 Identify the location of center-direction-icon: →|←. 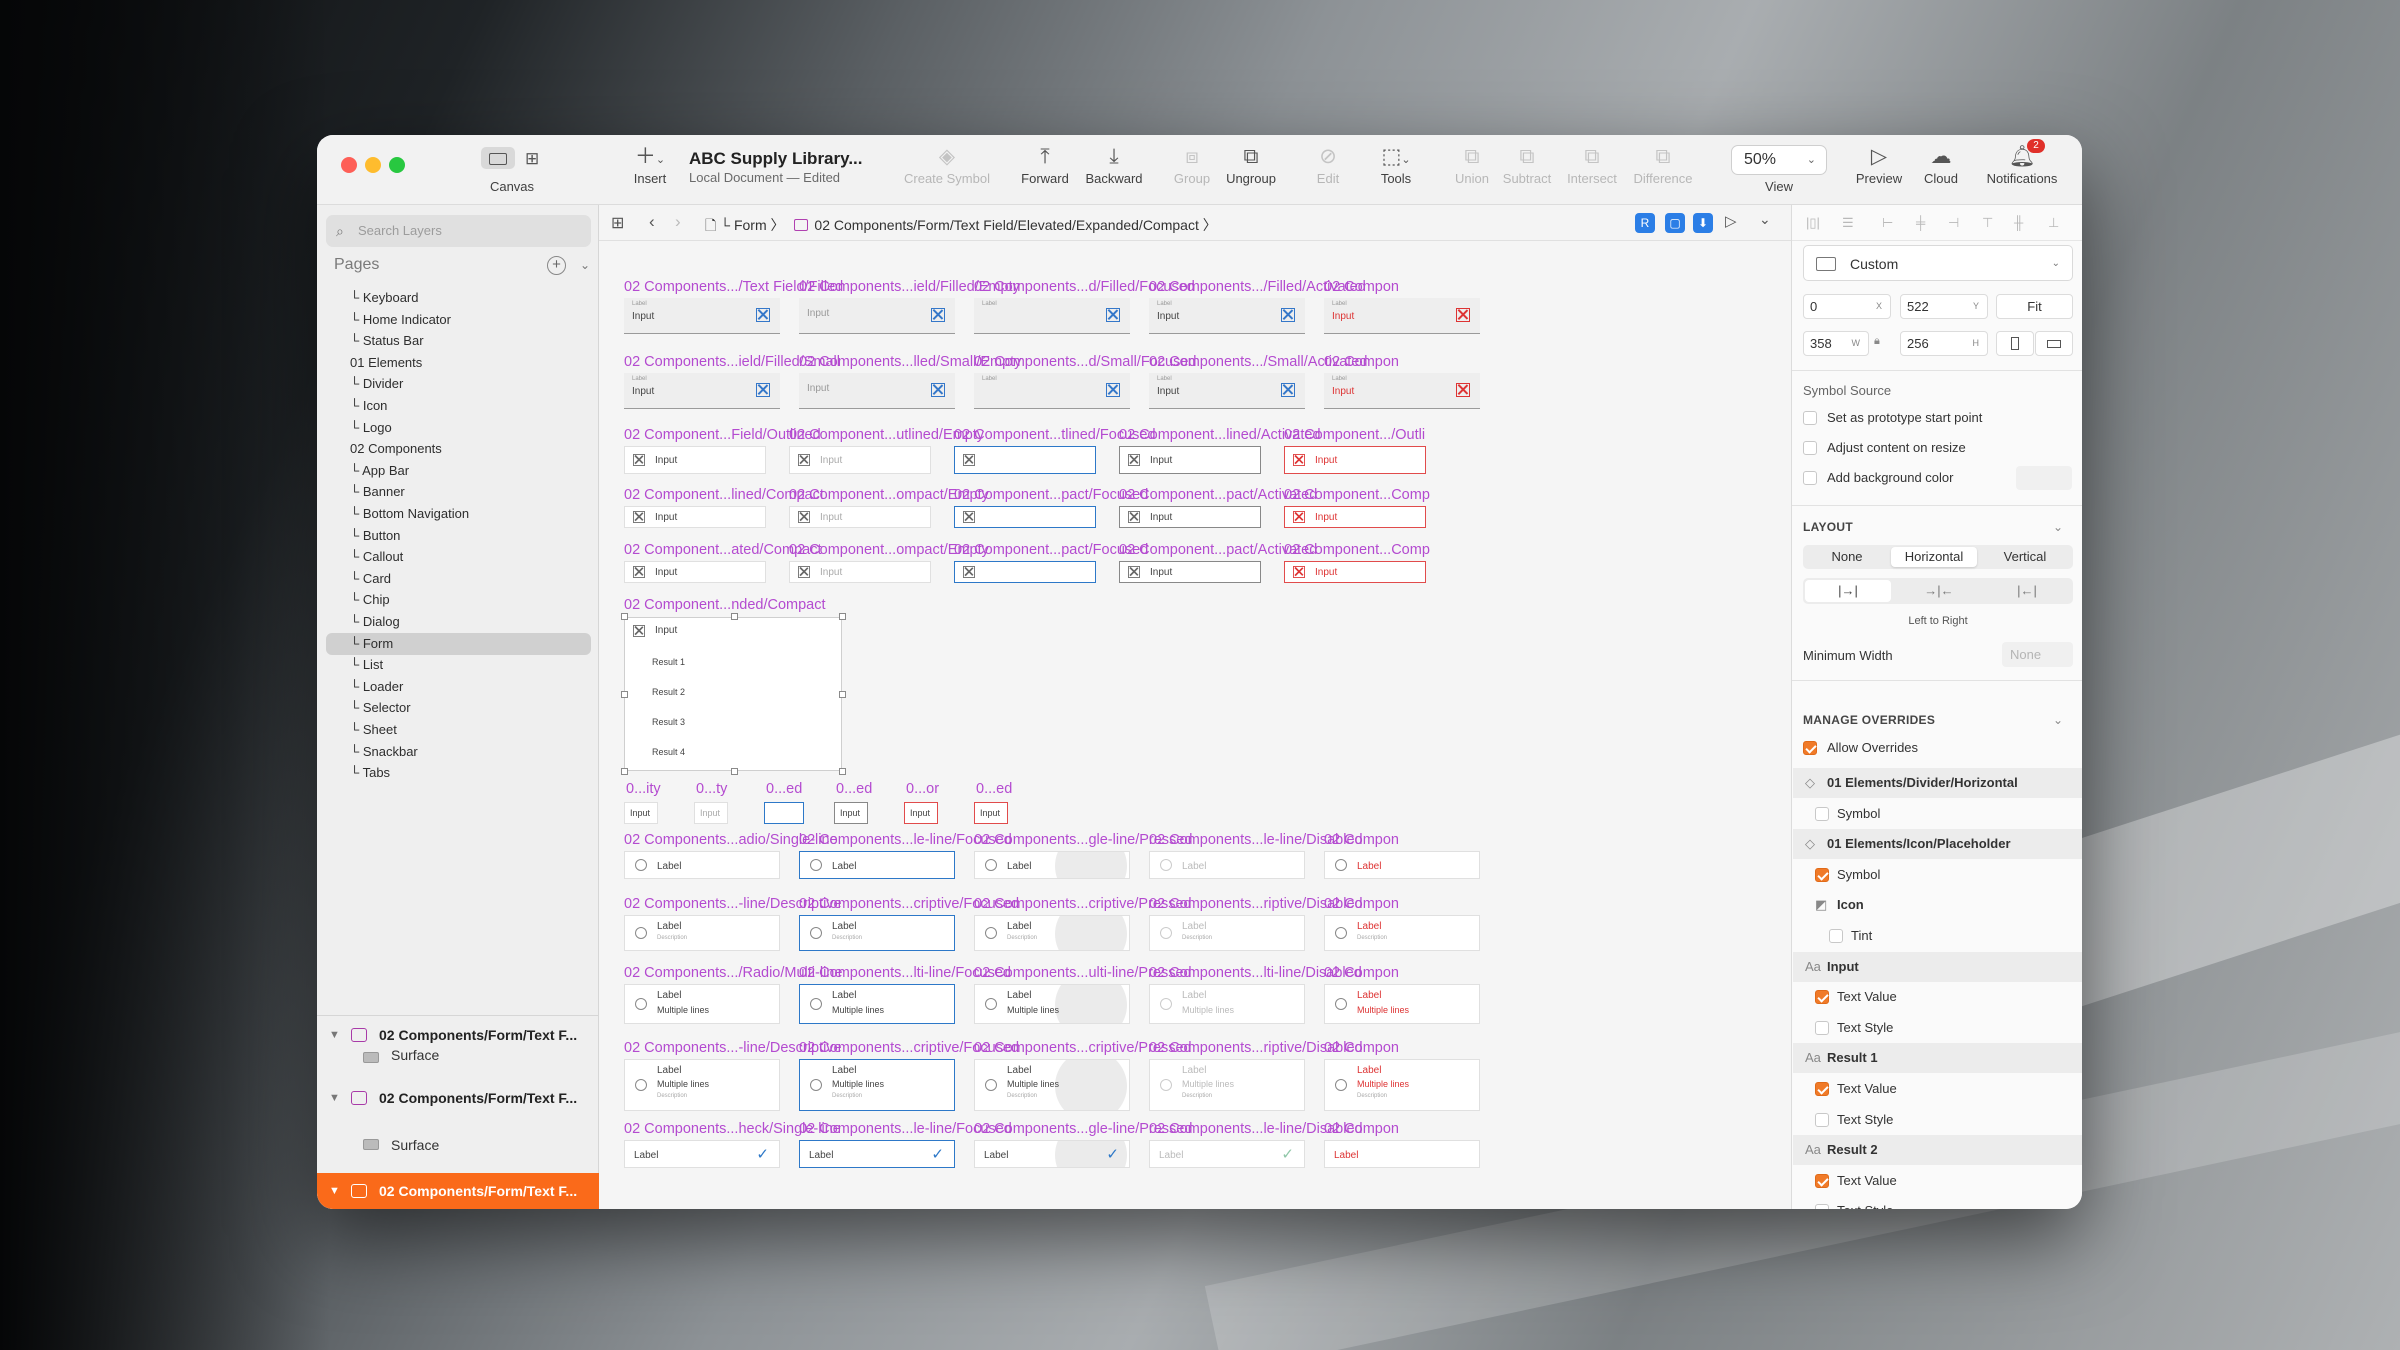
(1939, 591).